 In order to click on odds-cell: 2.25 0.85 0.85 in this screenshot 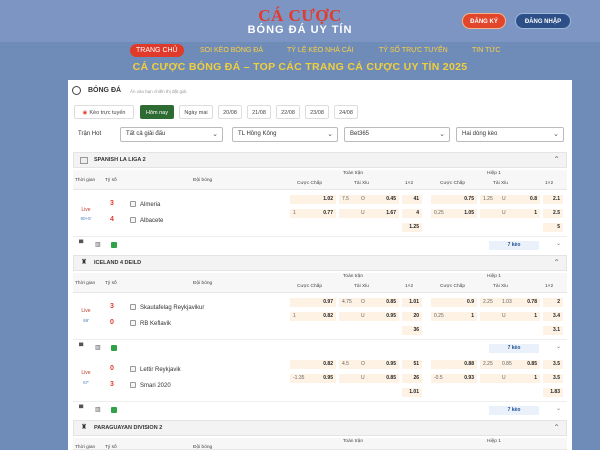, I will do `click(510, 364)`.